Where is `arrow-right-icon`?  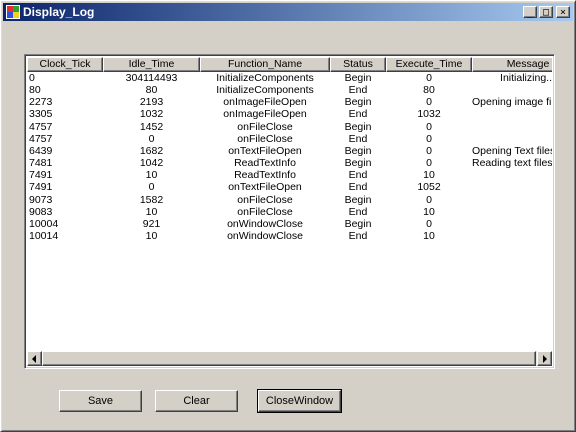 arrow-right-icon is located at coordinates (545, 359).